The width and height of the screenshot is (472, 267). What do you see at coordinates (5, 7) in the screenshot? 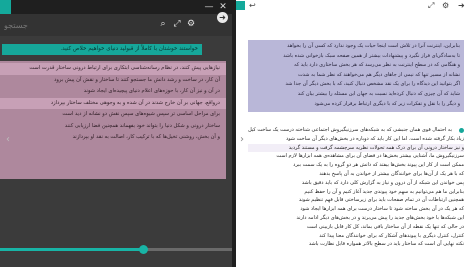
I see `menu-tab` at bounding box center [5, 7].